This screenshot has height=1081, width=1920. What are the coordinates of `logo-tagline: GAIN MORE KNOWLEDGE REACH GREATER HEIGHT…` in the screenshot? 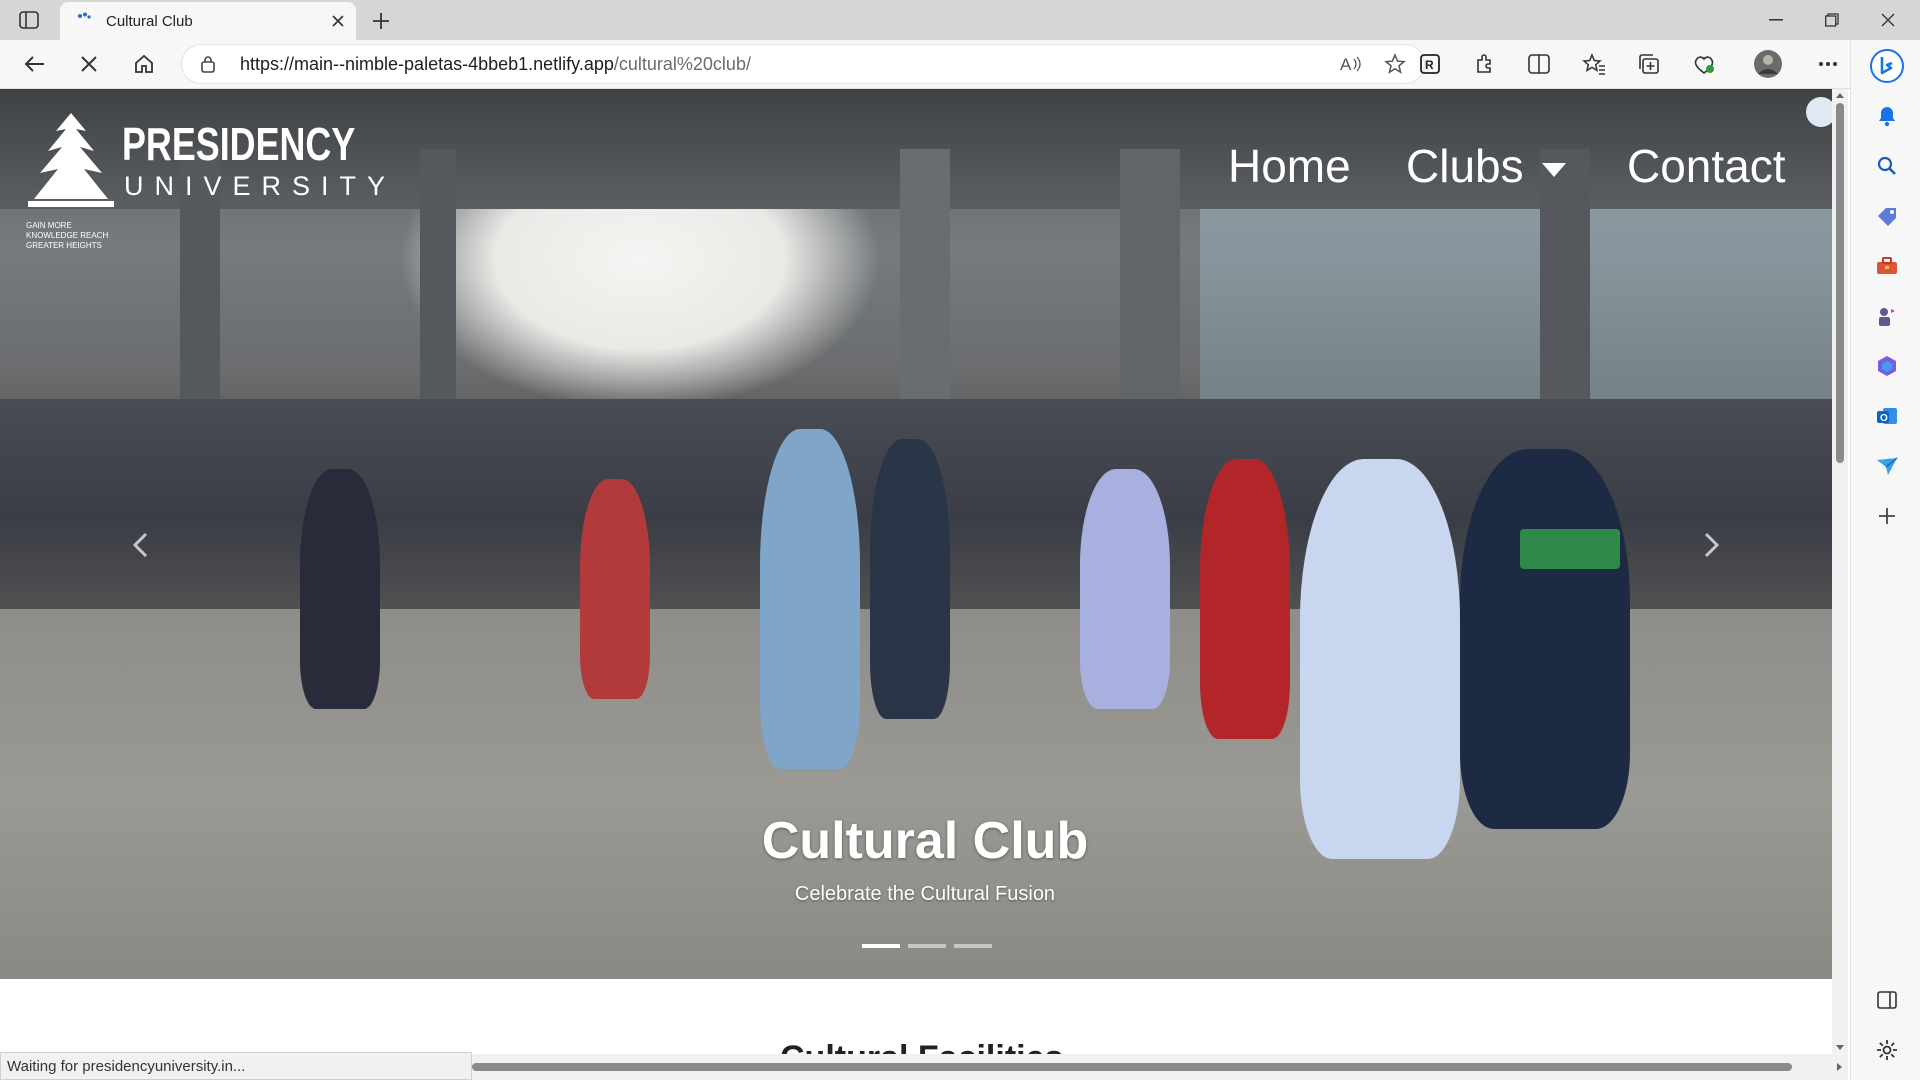 It's located at (67, 235).